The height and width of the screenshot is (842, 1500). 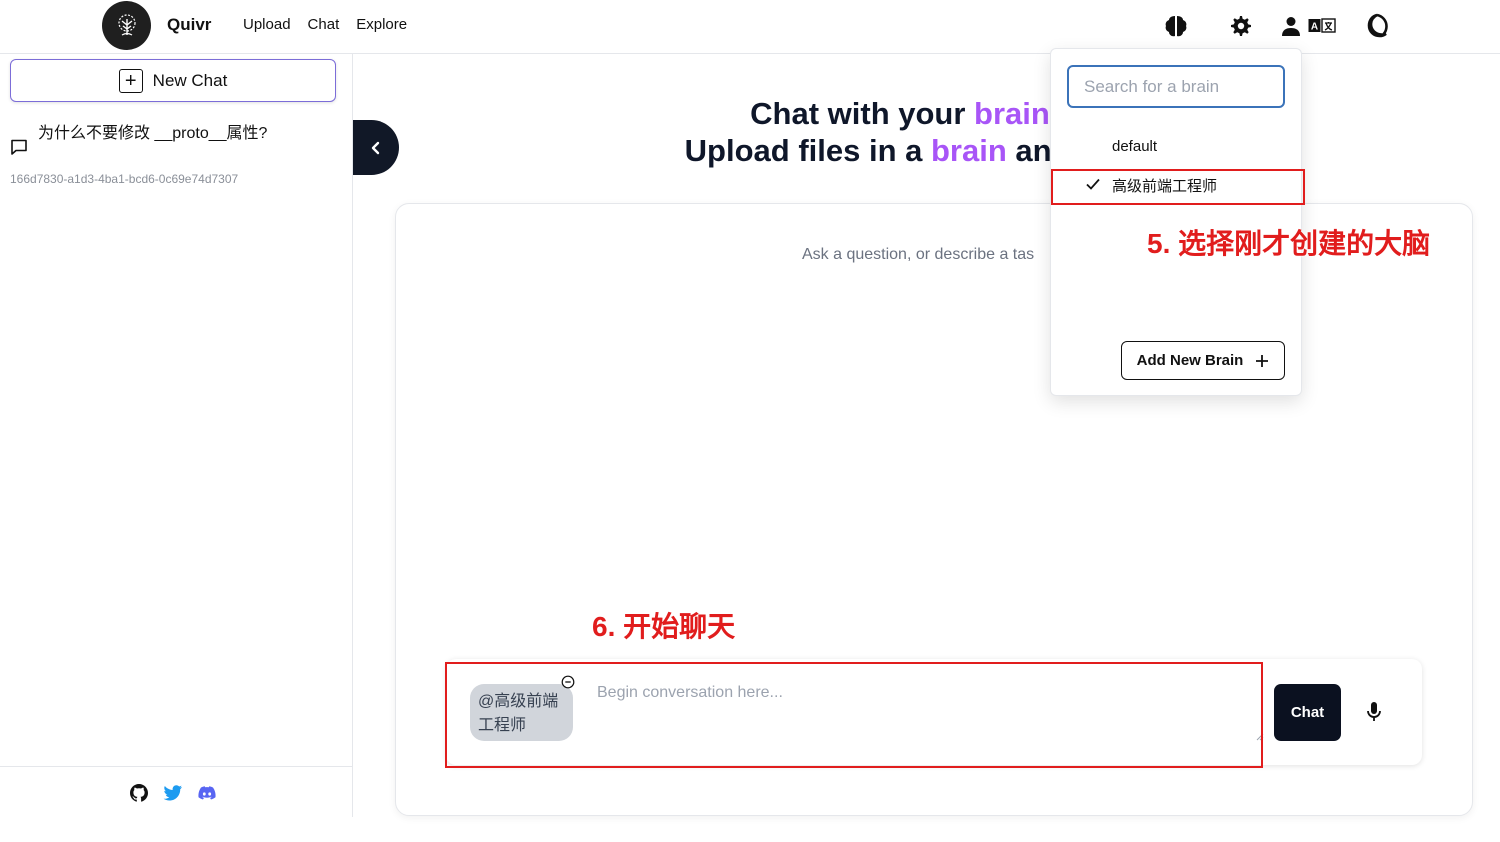 What do you see at coordinates (189, 25) in the screenshot?
I see `brand-name: Quivr` at bounding box center [189, 25].